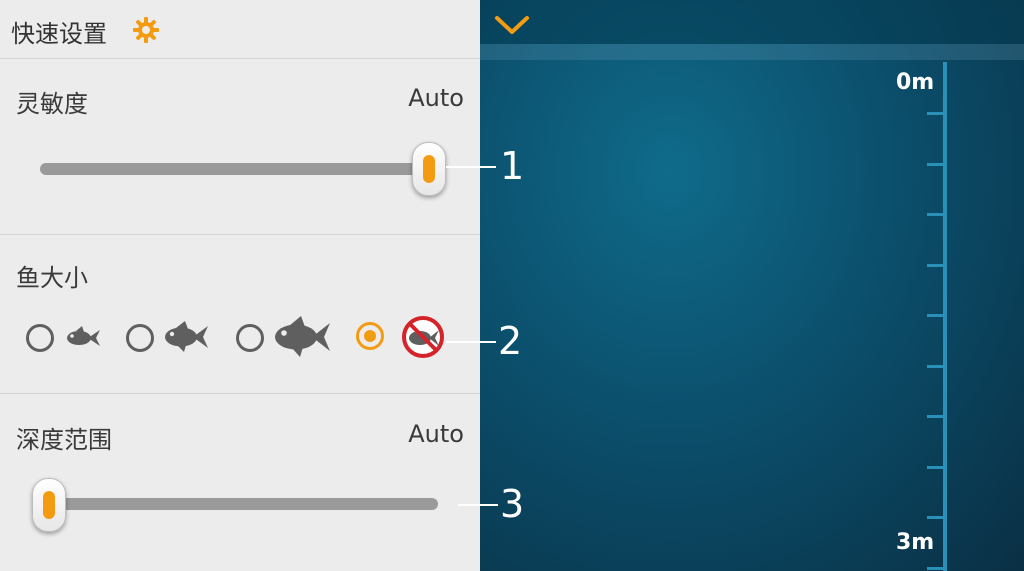  Describe the element at coordinates (512, 166) in the screenshot. I see `callout-number-1: 1` at that location.